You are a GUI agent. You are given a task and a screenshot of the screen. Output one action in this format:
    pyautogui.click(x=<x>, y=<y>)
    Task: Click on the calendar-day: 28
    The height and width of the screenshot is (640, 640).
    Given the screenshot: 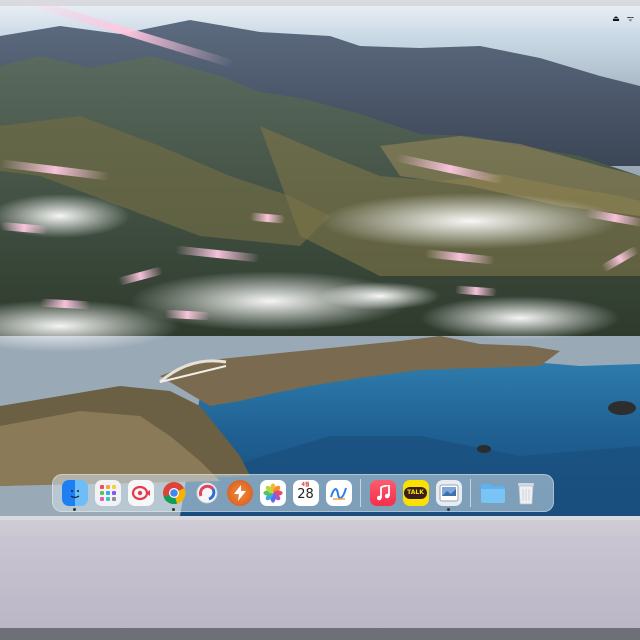 What is the action you would take?
    pyautogui.click(x=305, y=494)
    